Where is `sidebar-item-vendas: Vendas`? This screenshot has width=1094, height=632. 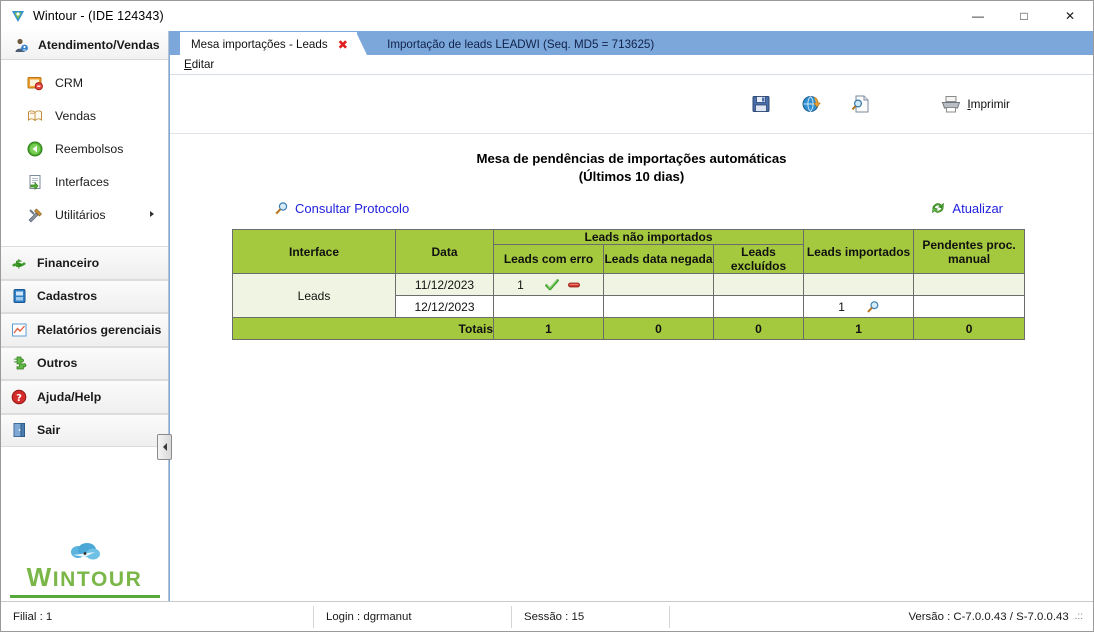 sidebar-item-vendas: Vendas is located at coordinates (84, 115).